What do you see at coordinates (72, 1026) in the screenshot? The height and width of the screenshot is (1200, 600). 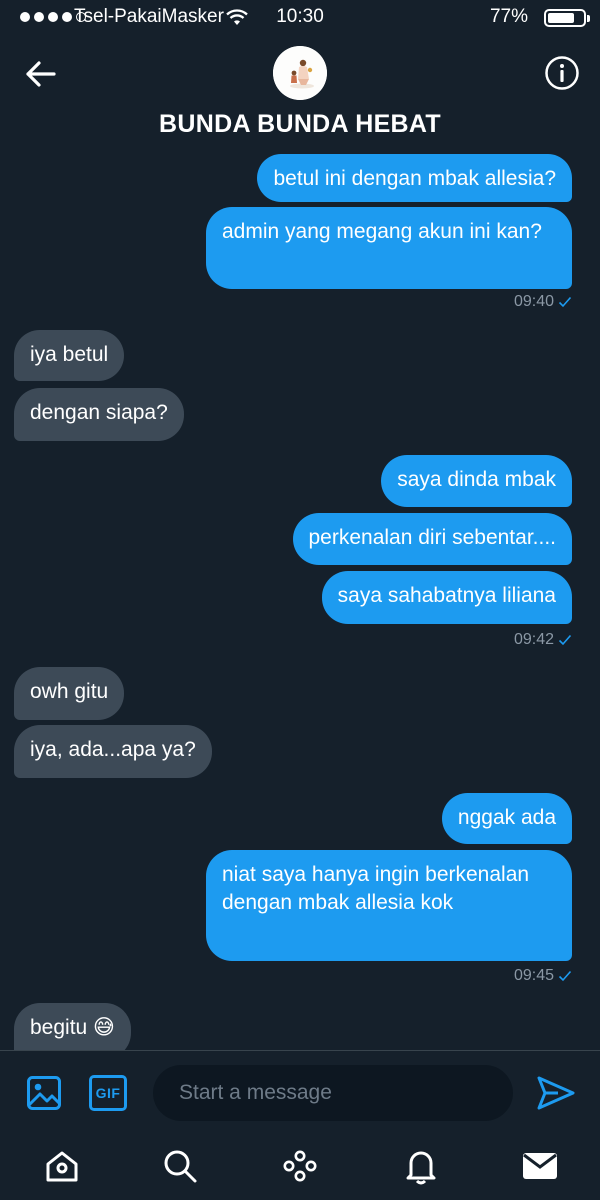 I see `message-bubble-received: begitu 😅` at bounding box center [72, 1026].